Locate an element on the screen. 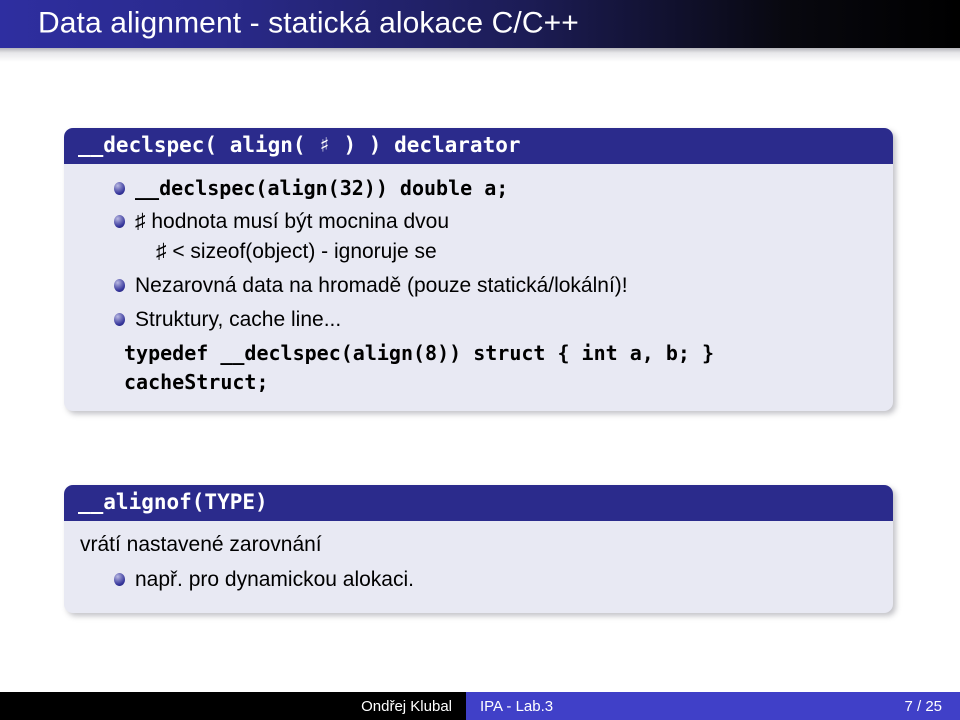  block-header-alignof: __alignof(TYPE) is located at coordinates (478, 503).